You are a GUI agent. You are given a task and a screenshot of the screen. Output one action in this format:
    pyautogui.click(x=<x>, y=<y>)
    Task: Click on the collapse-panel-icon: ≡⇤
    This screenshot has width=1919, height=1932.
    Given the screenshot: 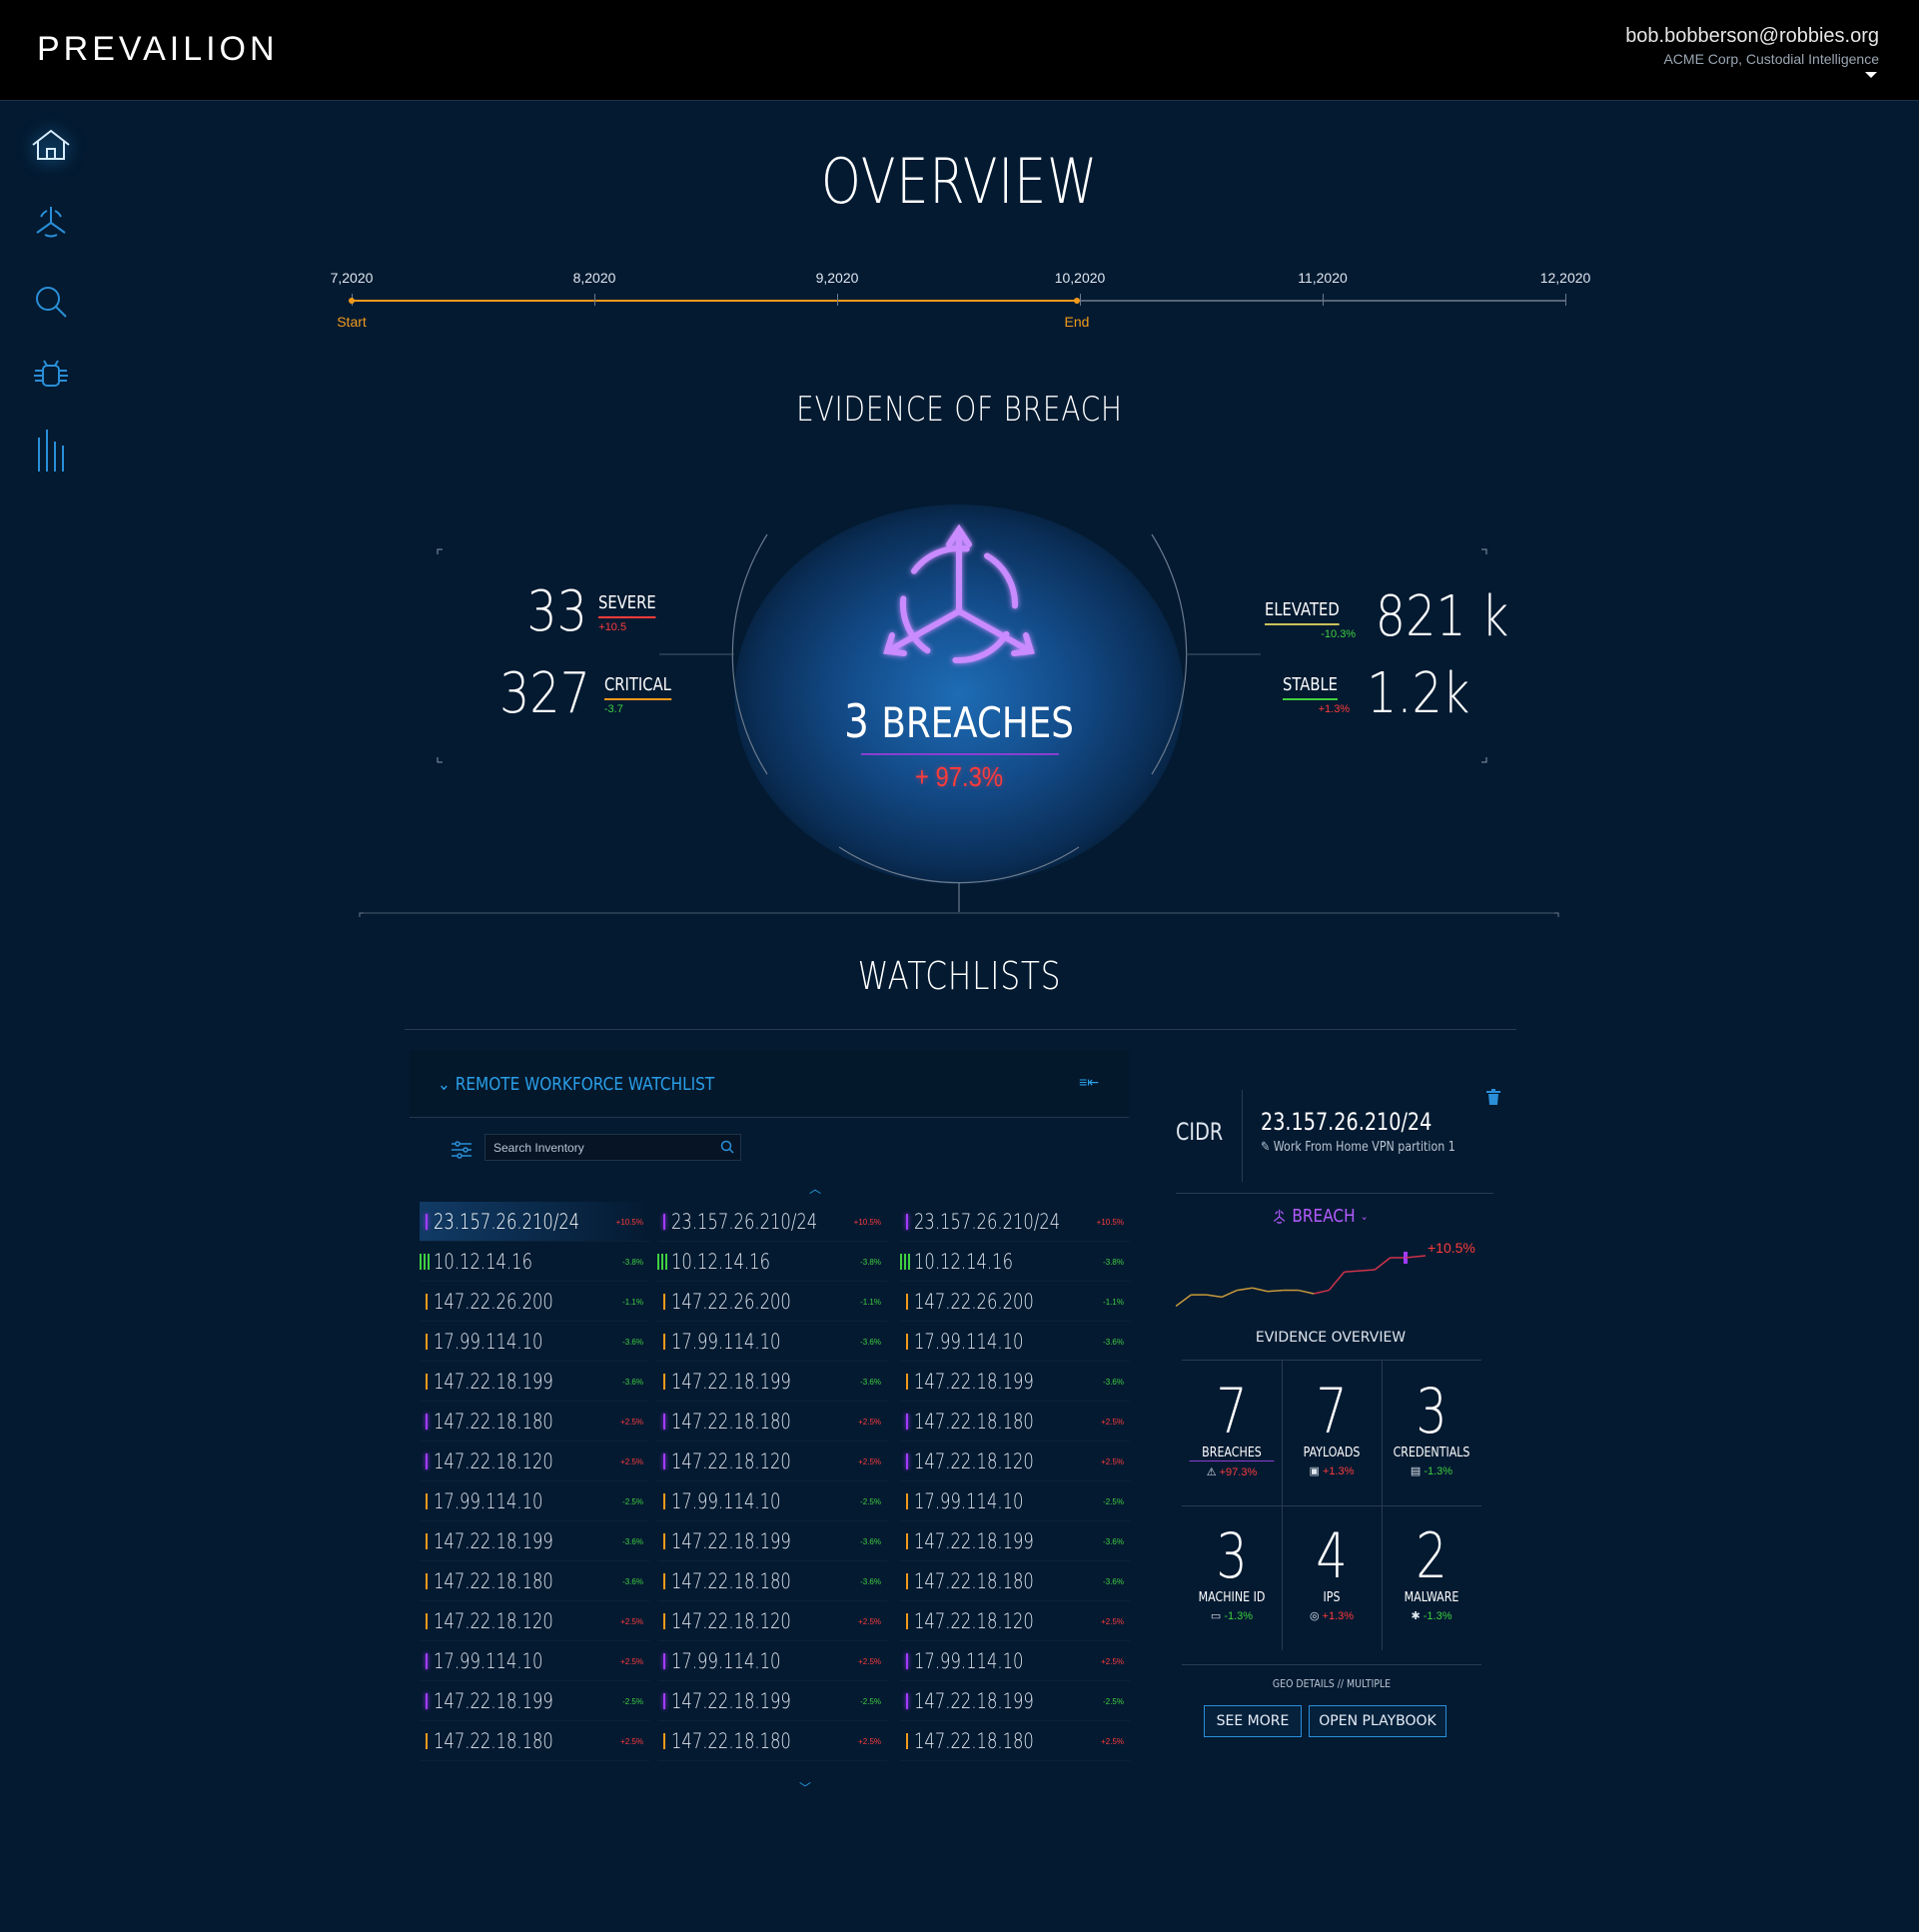 What is the action you would take?
    pyautogui.click(x=1089, y=1082)
    